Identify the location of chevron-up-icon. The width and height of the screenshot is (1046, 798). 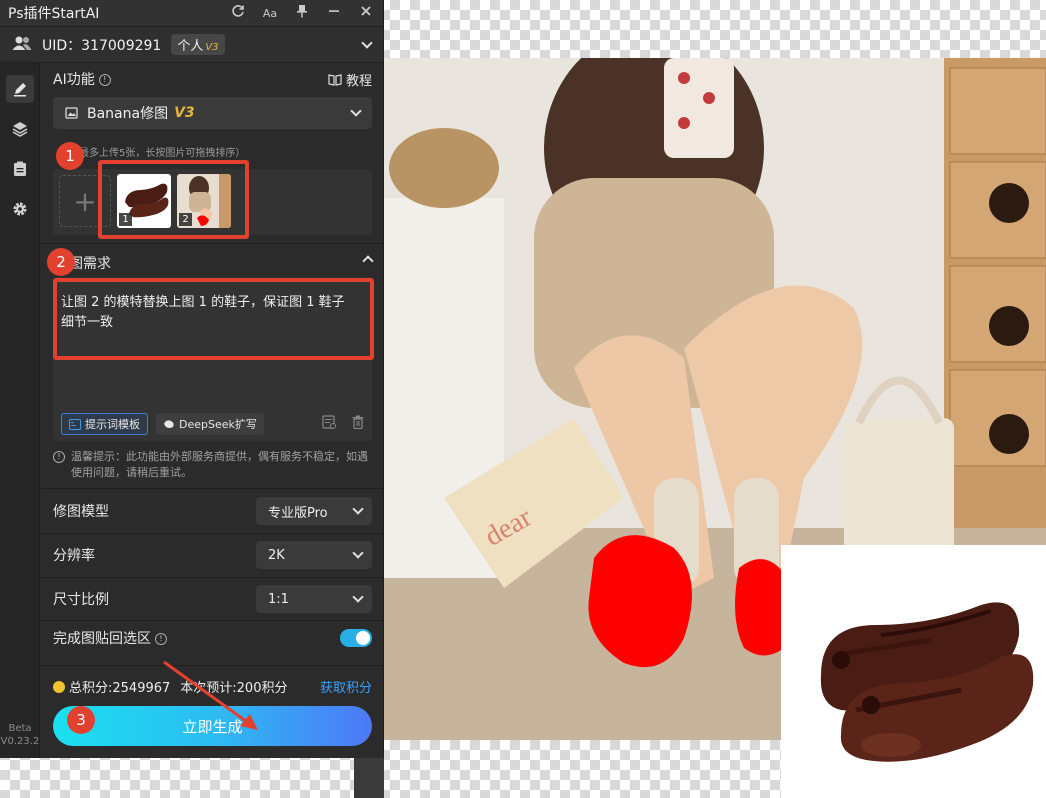
(368, 261).